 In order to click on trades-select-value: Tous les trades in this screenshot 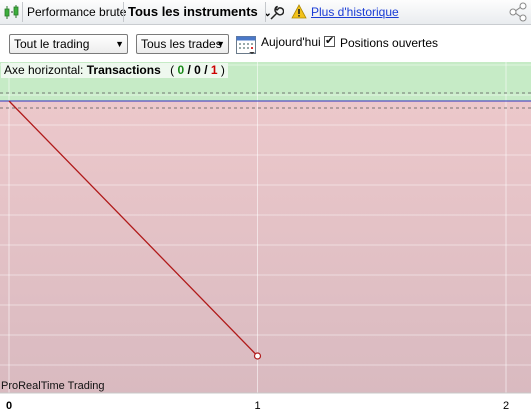, I will do `click(181, 44)`.